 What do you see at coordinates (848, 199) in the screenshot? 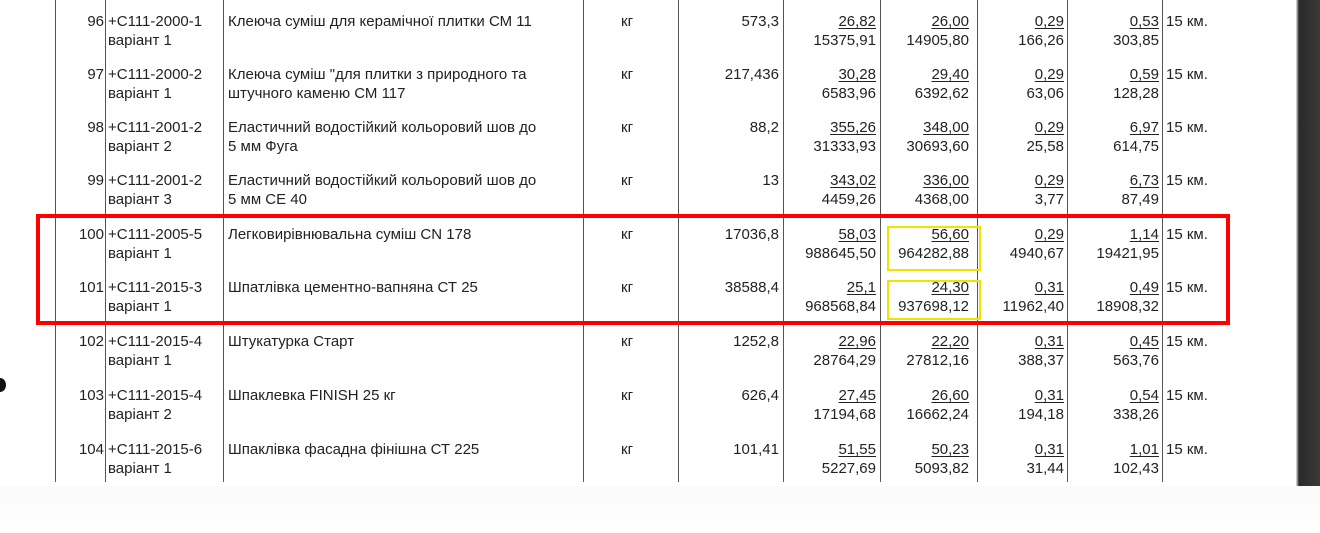
I see `price1-total: 4459,26` at bounding box center [848, 199].